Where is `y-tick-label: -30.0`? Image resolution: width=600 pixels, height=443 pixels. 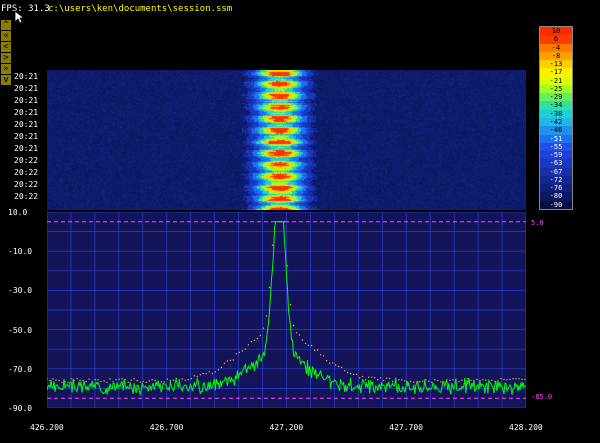
y-tick-label: -30.0 is located at coordinates (20, 291).